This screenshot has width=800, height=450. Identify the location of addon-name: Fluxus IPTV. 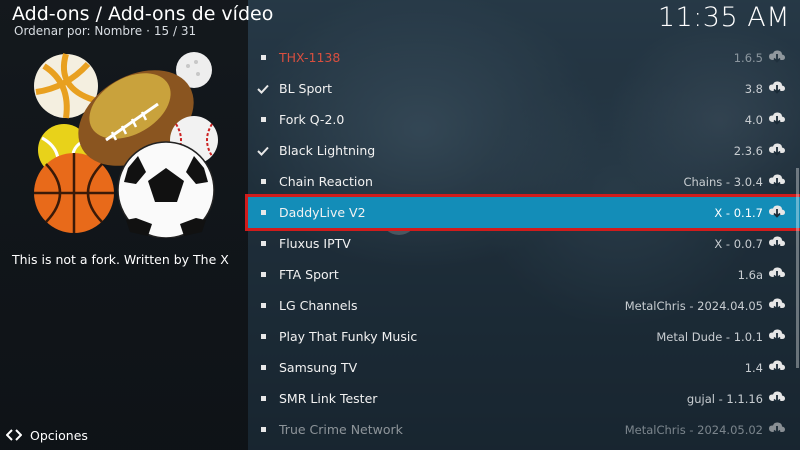
(315, 243).